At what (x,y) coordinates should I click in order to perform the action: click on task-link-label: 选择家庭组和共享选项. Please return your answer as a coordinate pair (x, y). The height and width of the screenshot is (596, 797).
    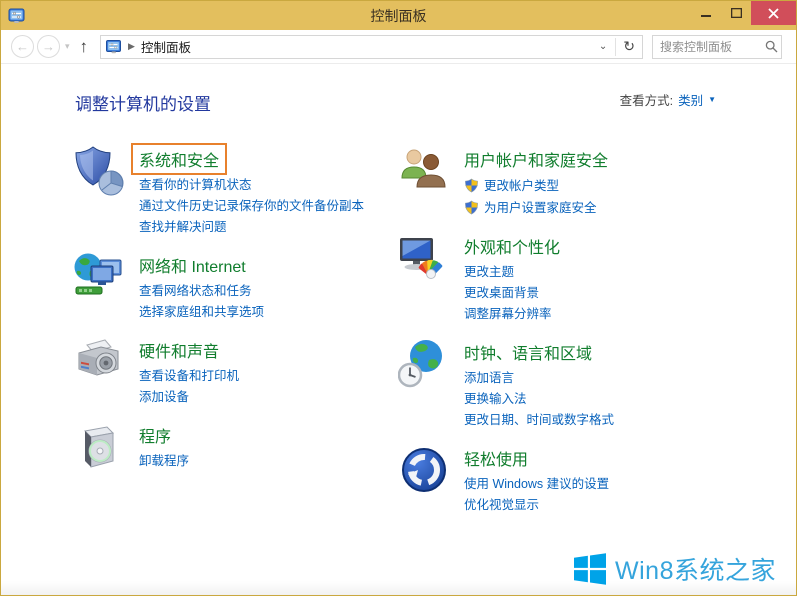
    Looking at the image, I should click on (202, 312).